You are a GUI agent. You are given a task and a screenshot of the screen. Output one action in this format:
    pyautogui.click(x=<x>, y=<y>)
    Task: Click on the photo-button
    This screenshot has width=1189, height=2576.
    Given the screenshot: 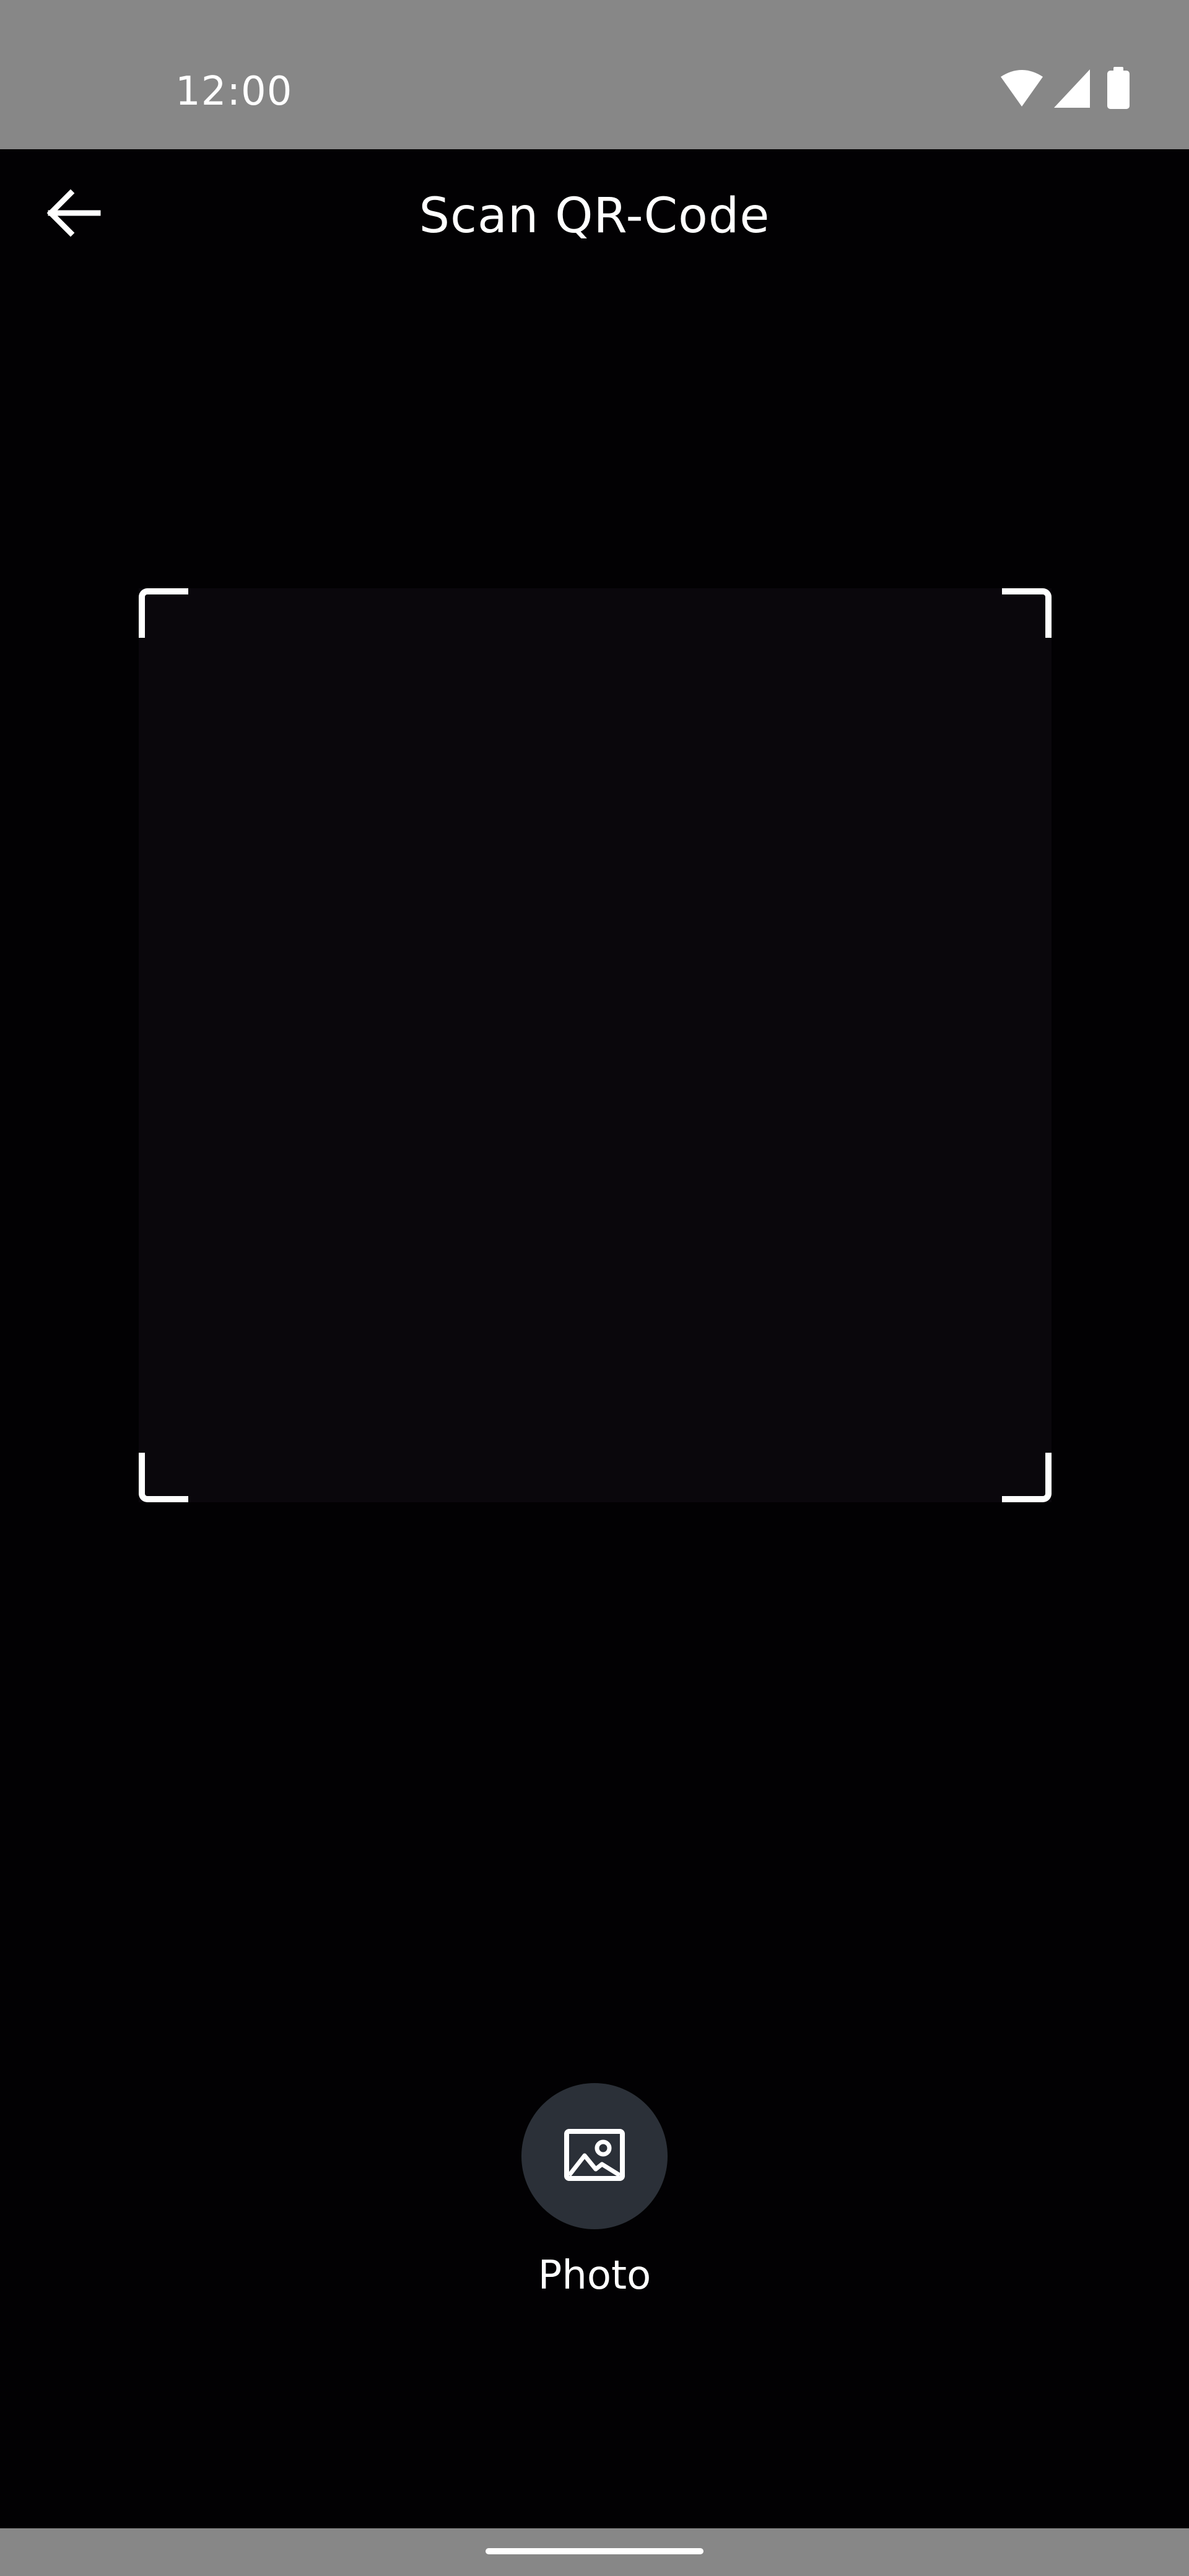 What is the action you would take?
    pyautogui.click(x=594, y=2156)
    